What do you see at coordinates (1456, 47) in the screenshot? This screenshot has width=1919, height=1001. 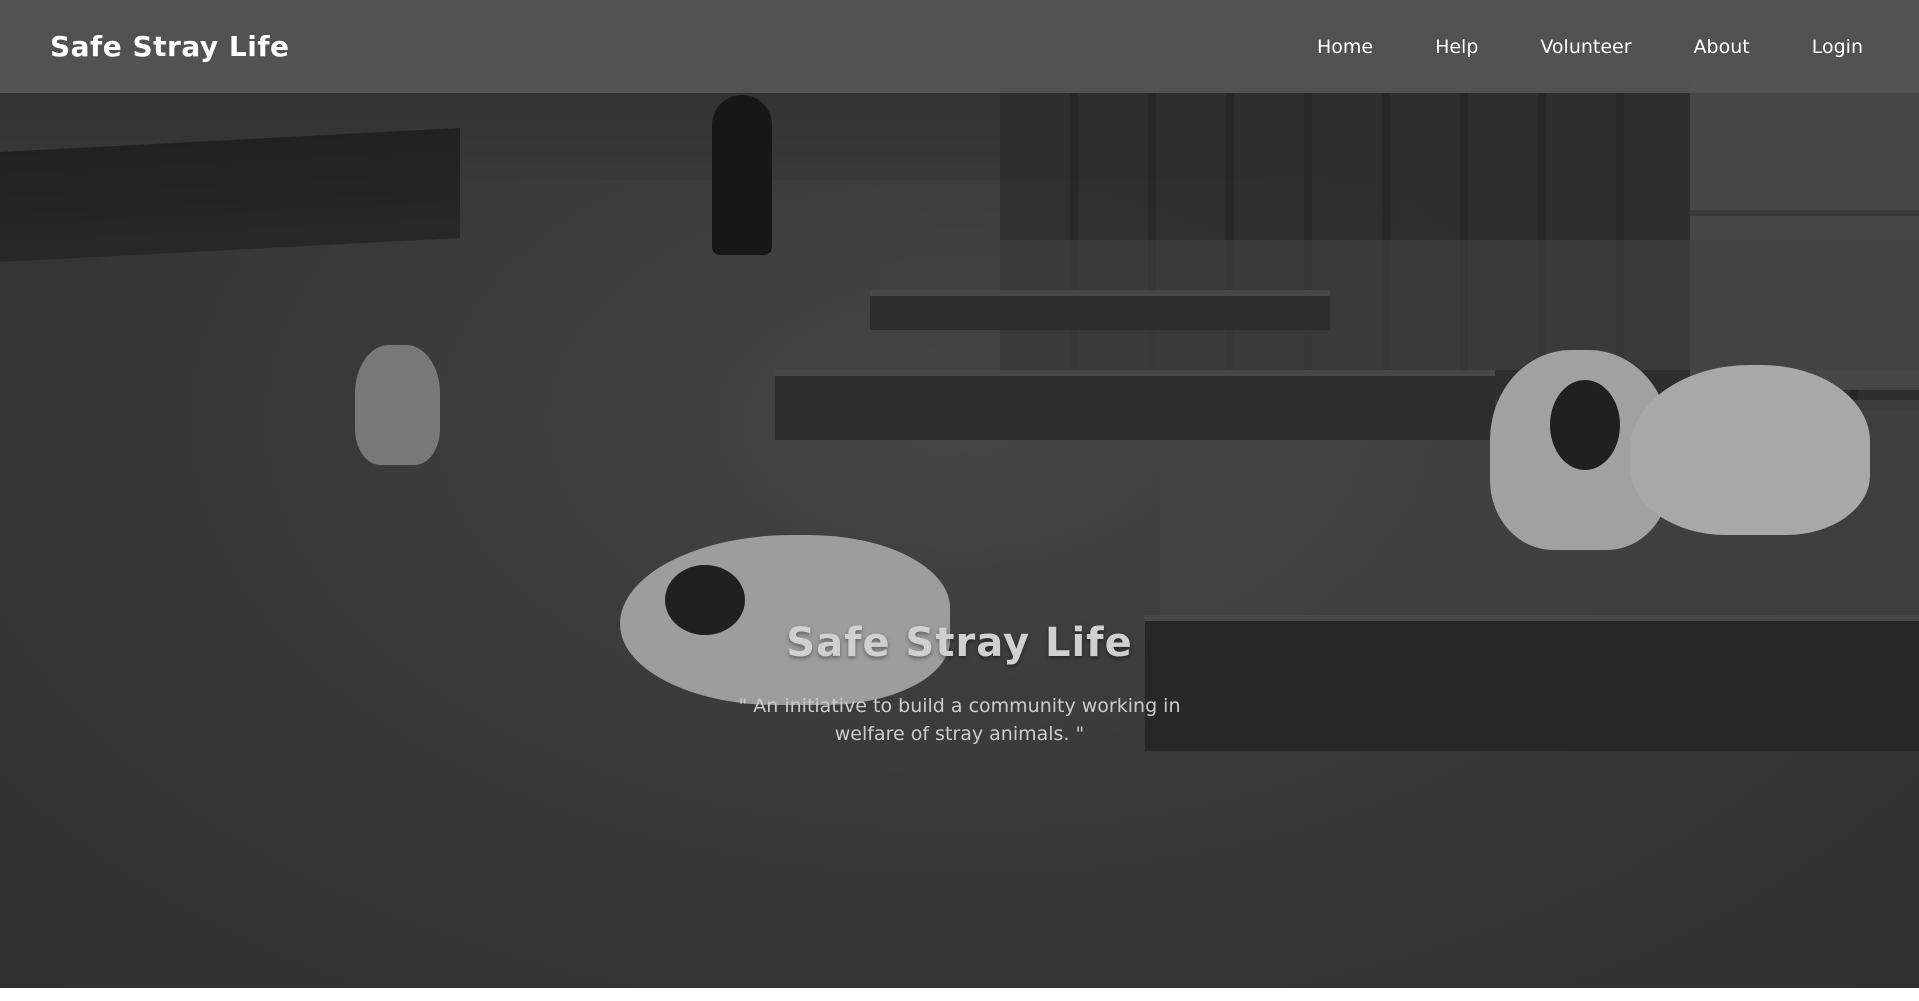 I see `nav-link-help: Help` at bounding box center [1456, 47].